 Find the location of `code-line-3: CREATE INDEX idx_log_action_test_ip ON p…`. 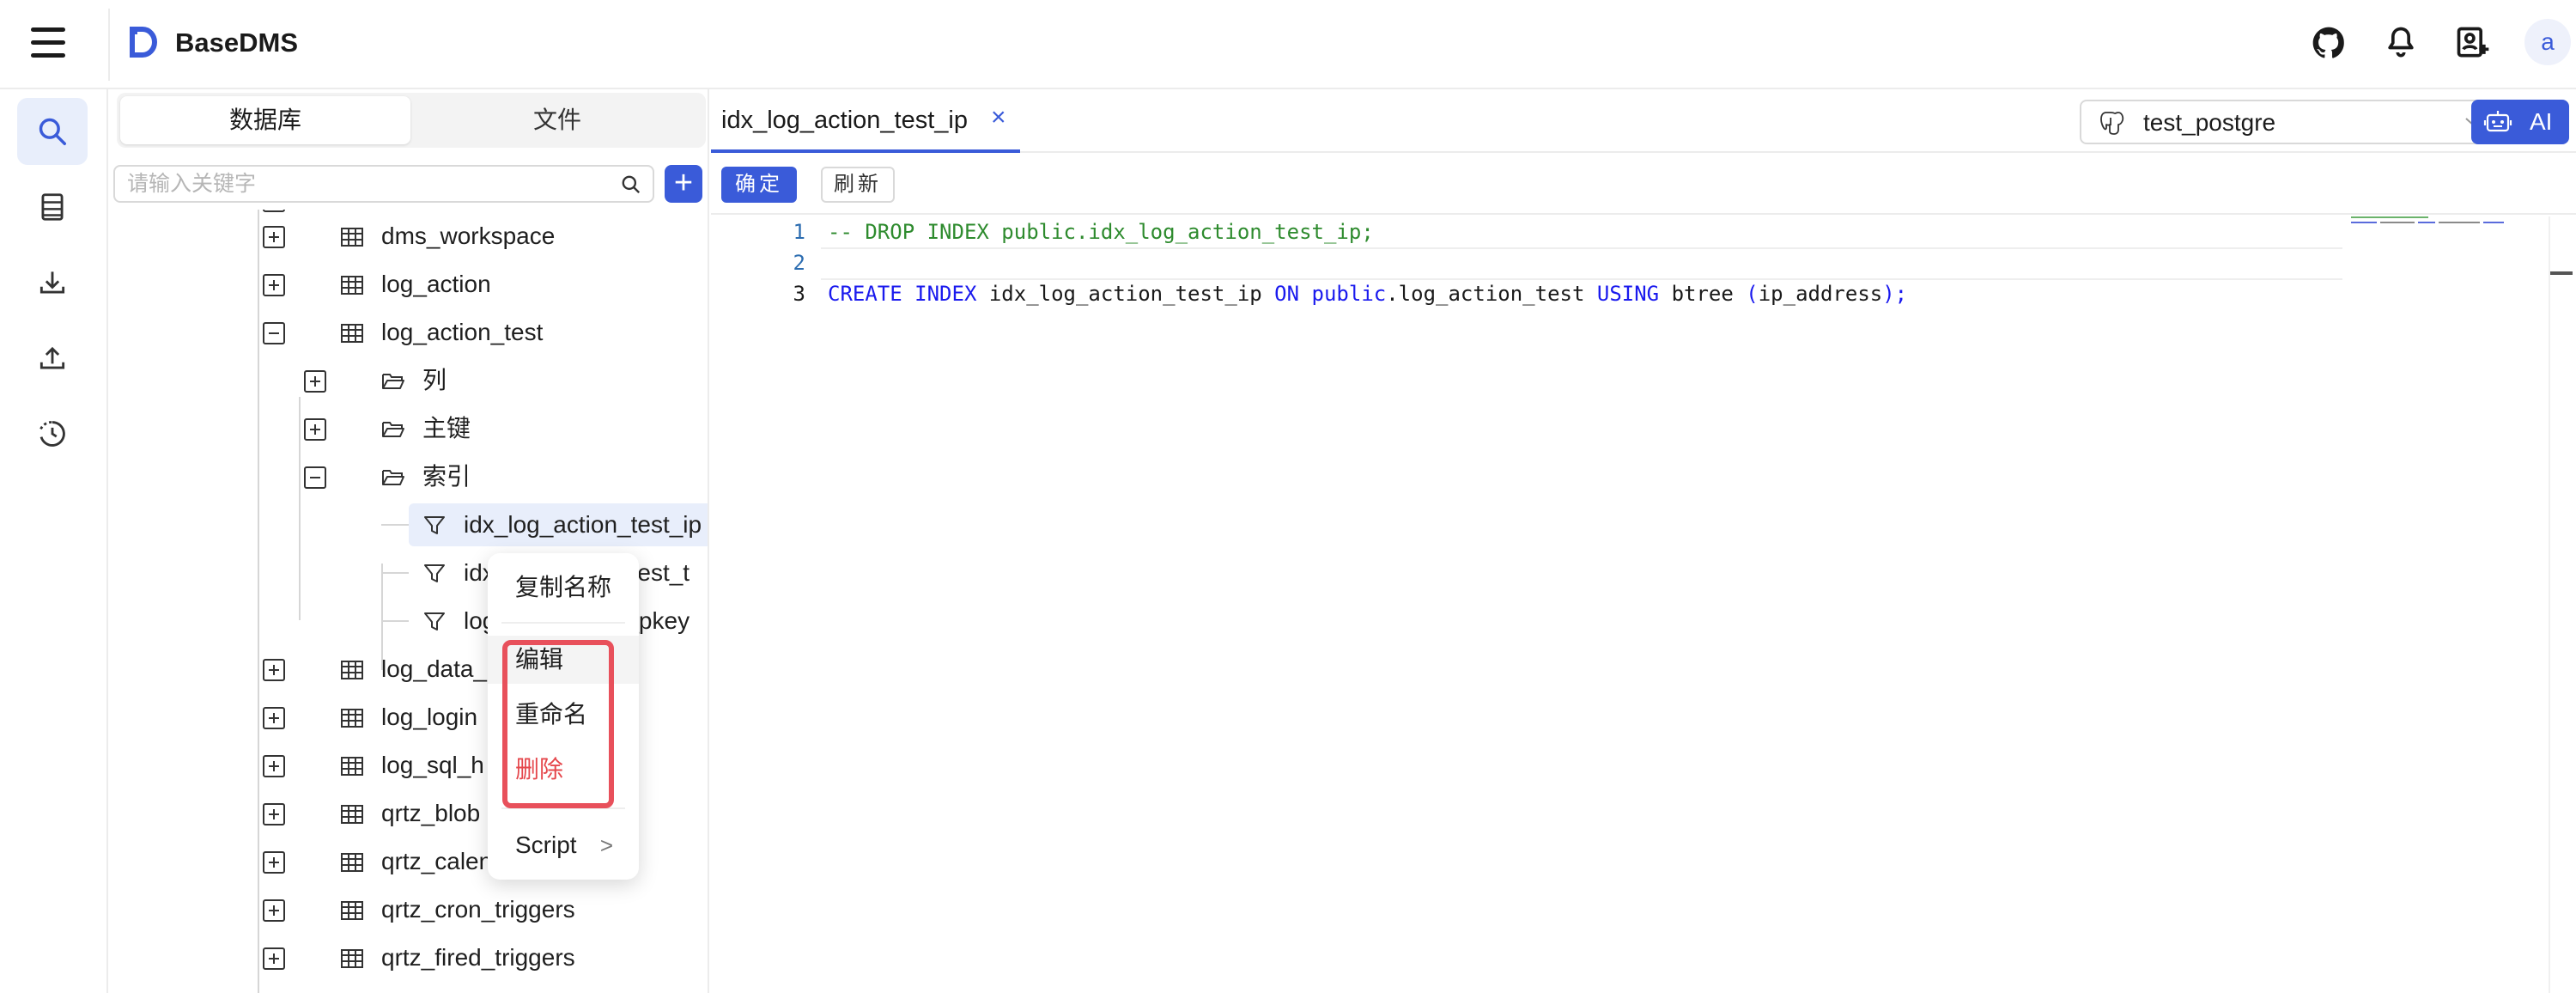

code-line-3: CREATE INDEX idx_log_action_test_ip ON p… is located at coordinates (1367, 293).